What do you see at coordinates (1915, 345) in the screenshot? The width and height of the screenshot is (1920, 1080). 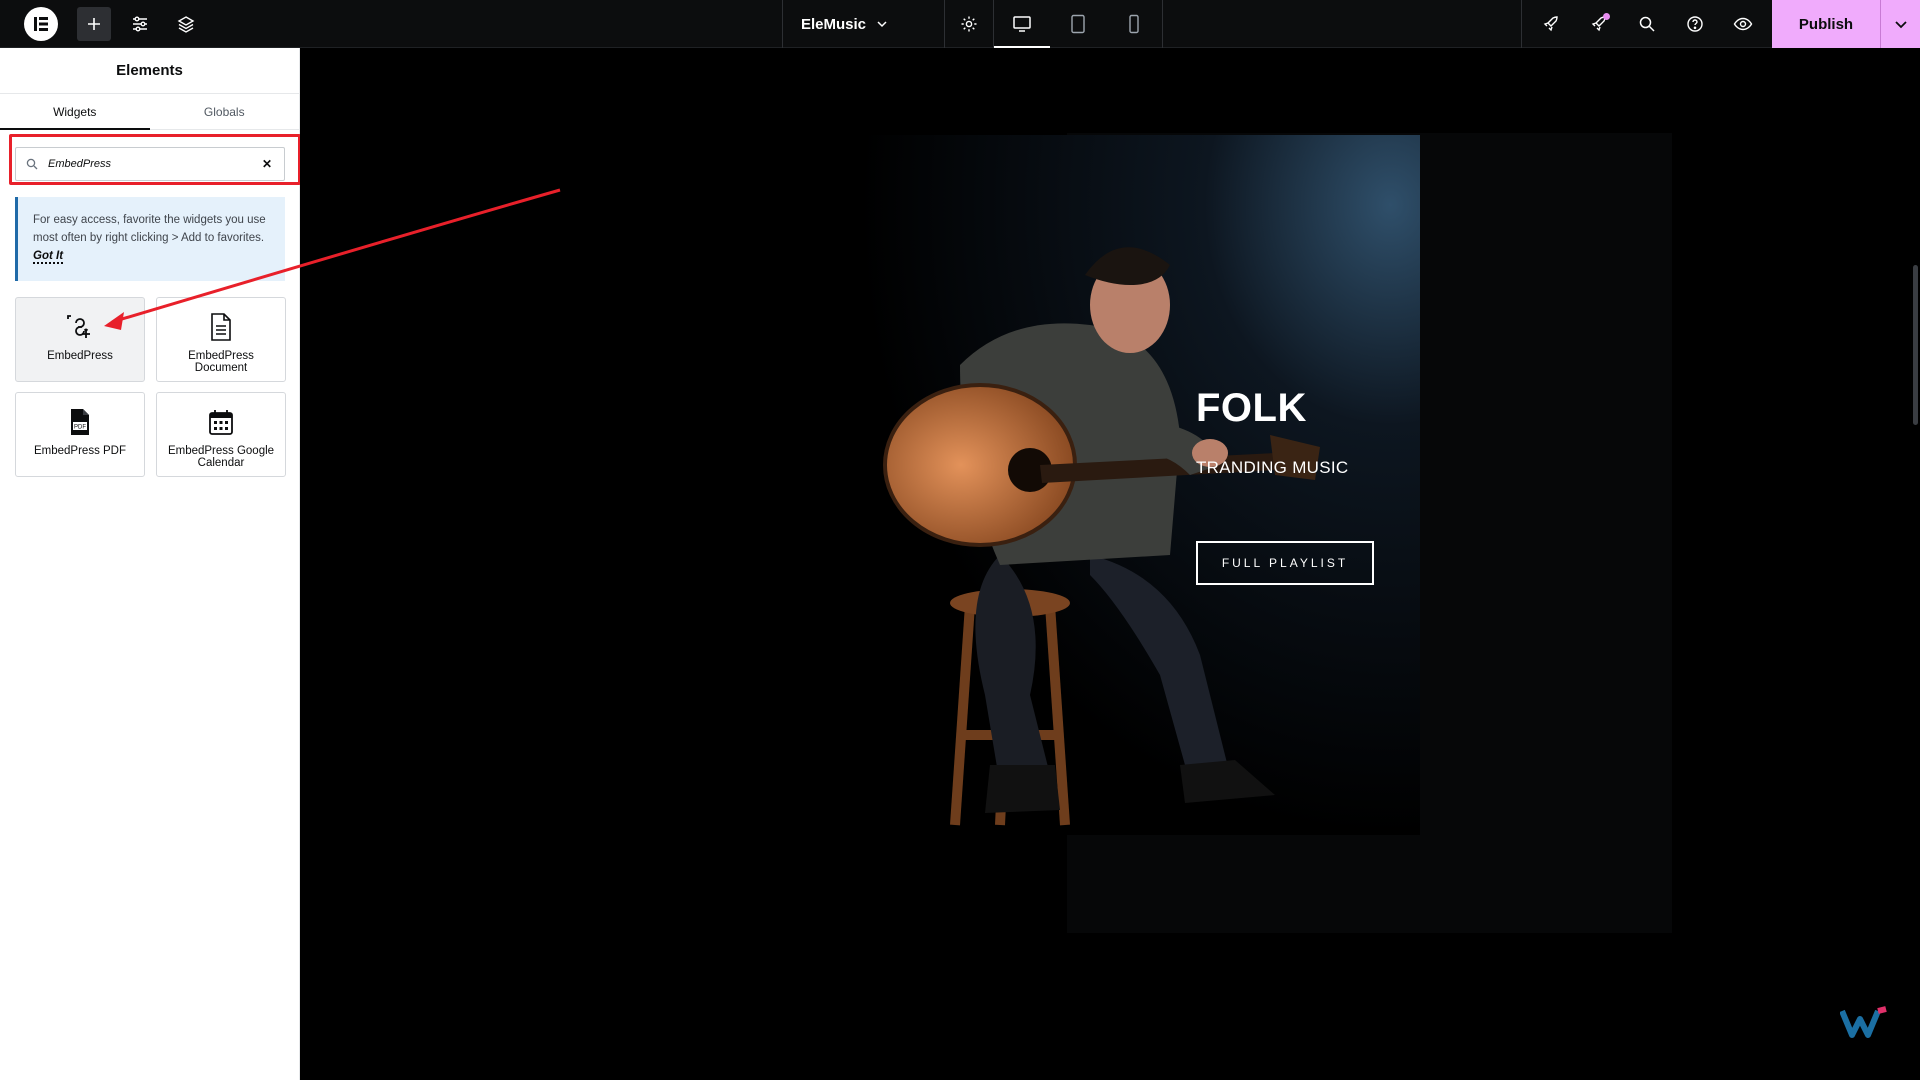 I see `scrollbar-thumb` at bounding box center [1915, 345].